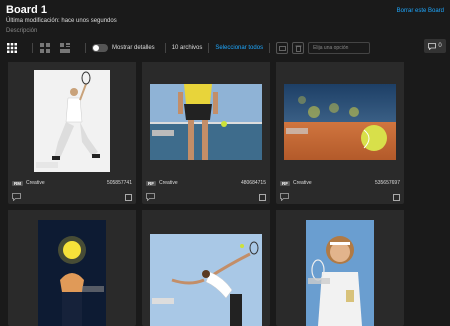 Image resolution: width=450 pixels, height=326 pixels. Describe the element at coordinates (387, 183) in the screenshot. I see `asset-id: 535657697` at that location.